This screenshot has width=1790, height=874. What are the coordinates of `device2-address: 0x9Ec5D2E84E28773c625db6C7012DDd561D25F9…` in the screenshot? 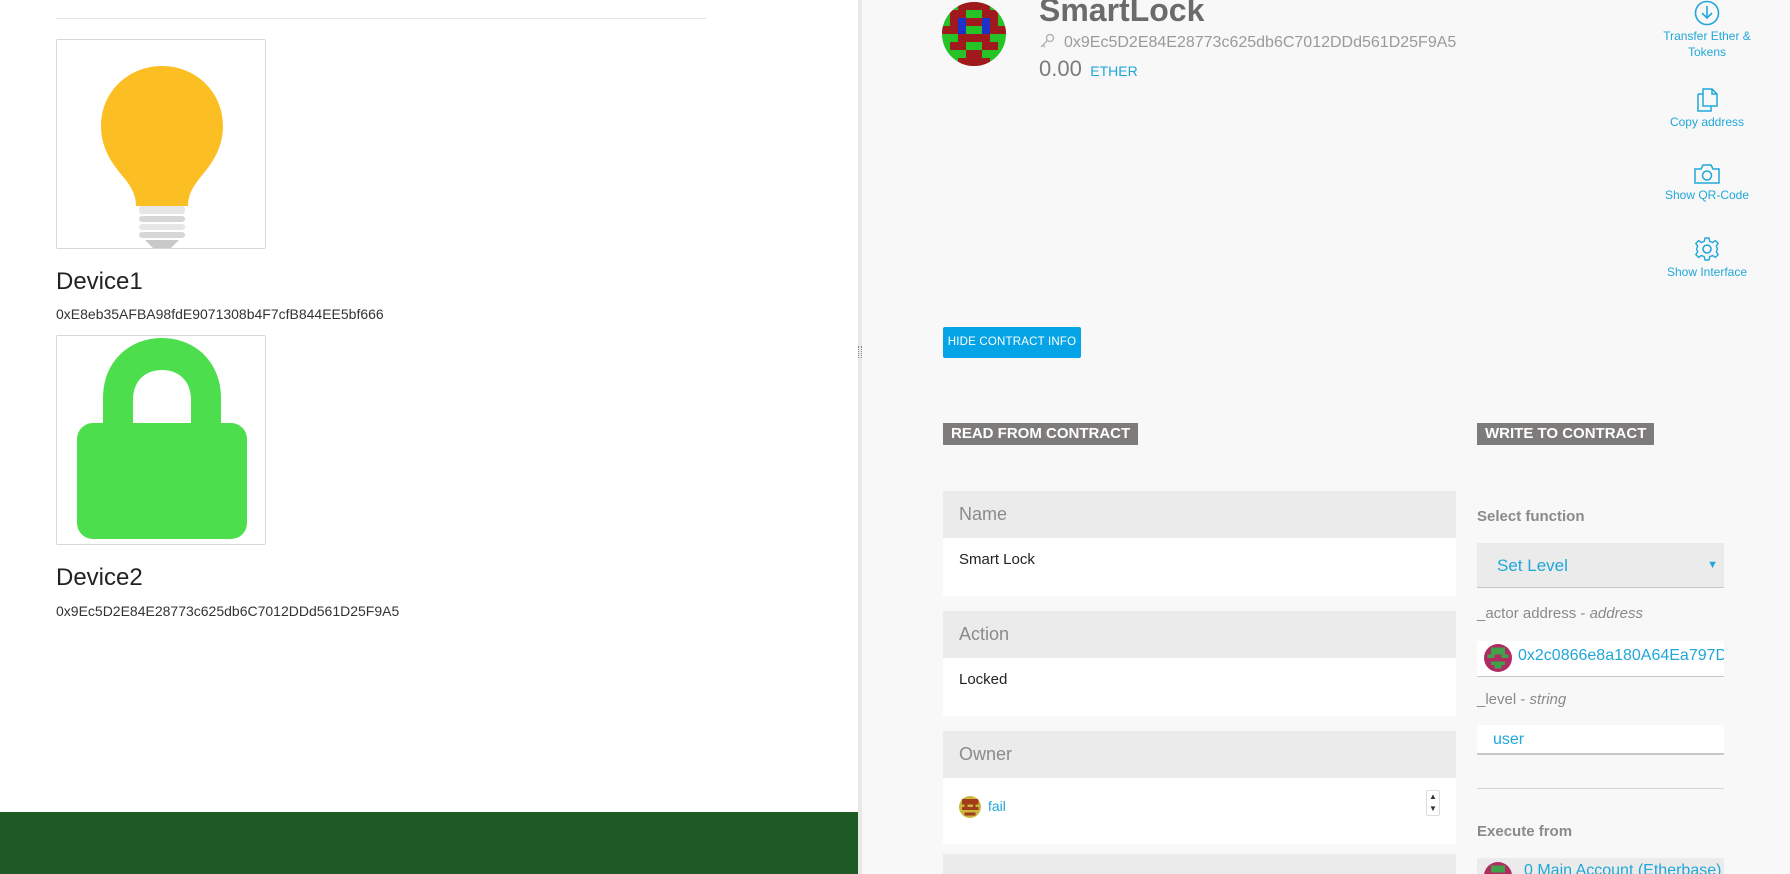 It's located at (228, 611).